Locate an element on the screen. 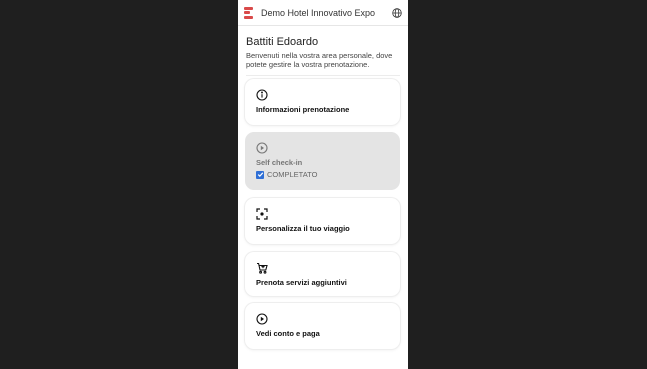 This screenshot has width=647, height=369. card-label: Self check-in is located at coordinates (279, 162).